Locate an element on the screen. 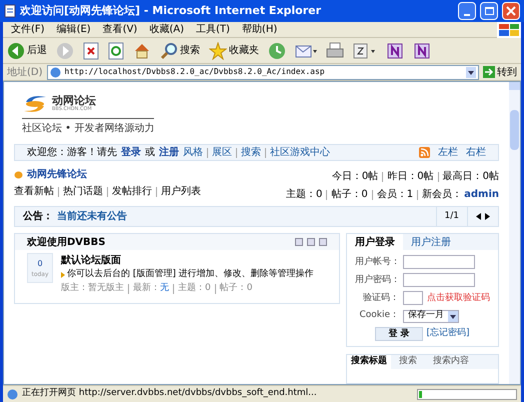  menu-item: 编辑(E) is located at coordinates (73, 29).